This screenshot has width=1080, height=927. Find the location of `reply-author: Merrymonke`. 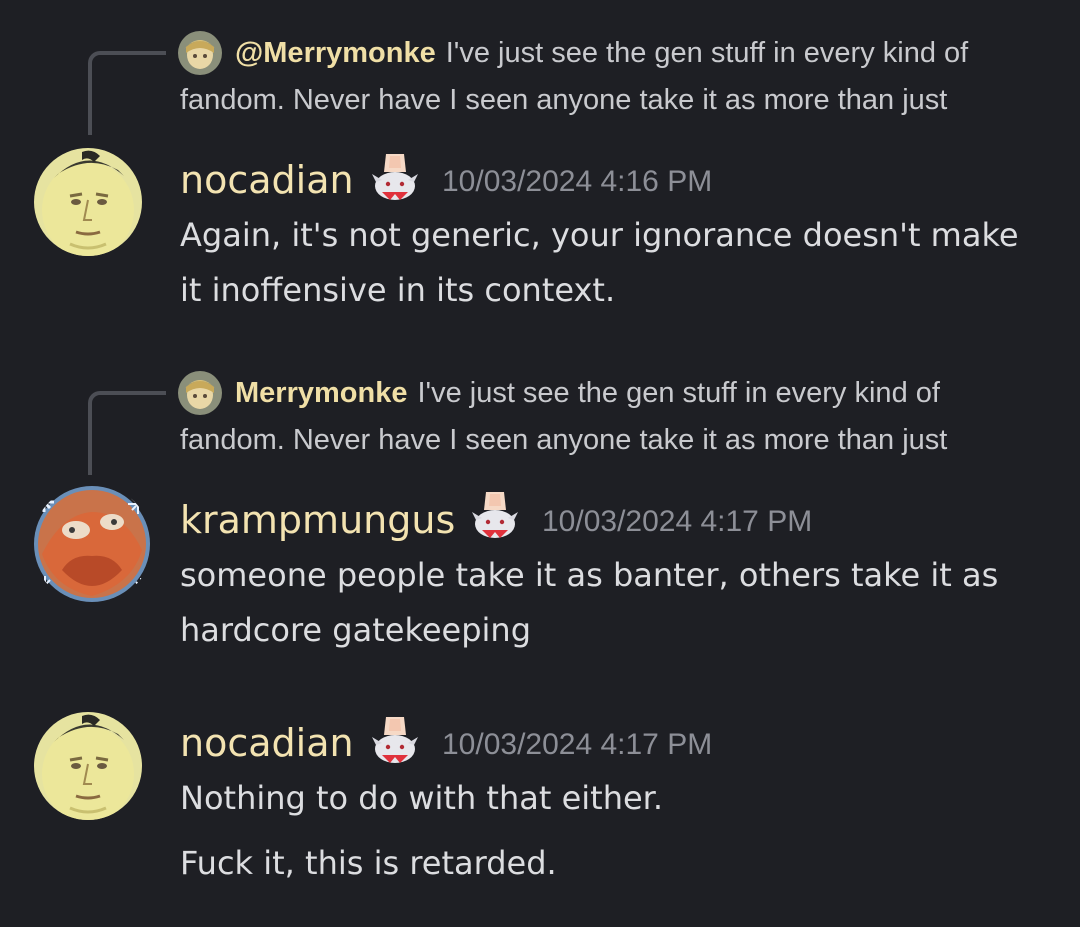

reply-author: Merrymonke is located at coordinates (321, 393).